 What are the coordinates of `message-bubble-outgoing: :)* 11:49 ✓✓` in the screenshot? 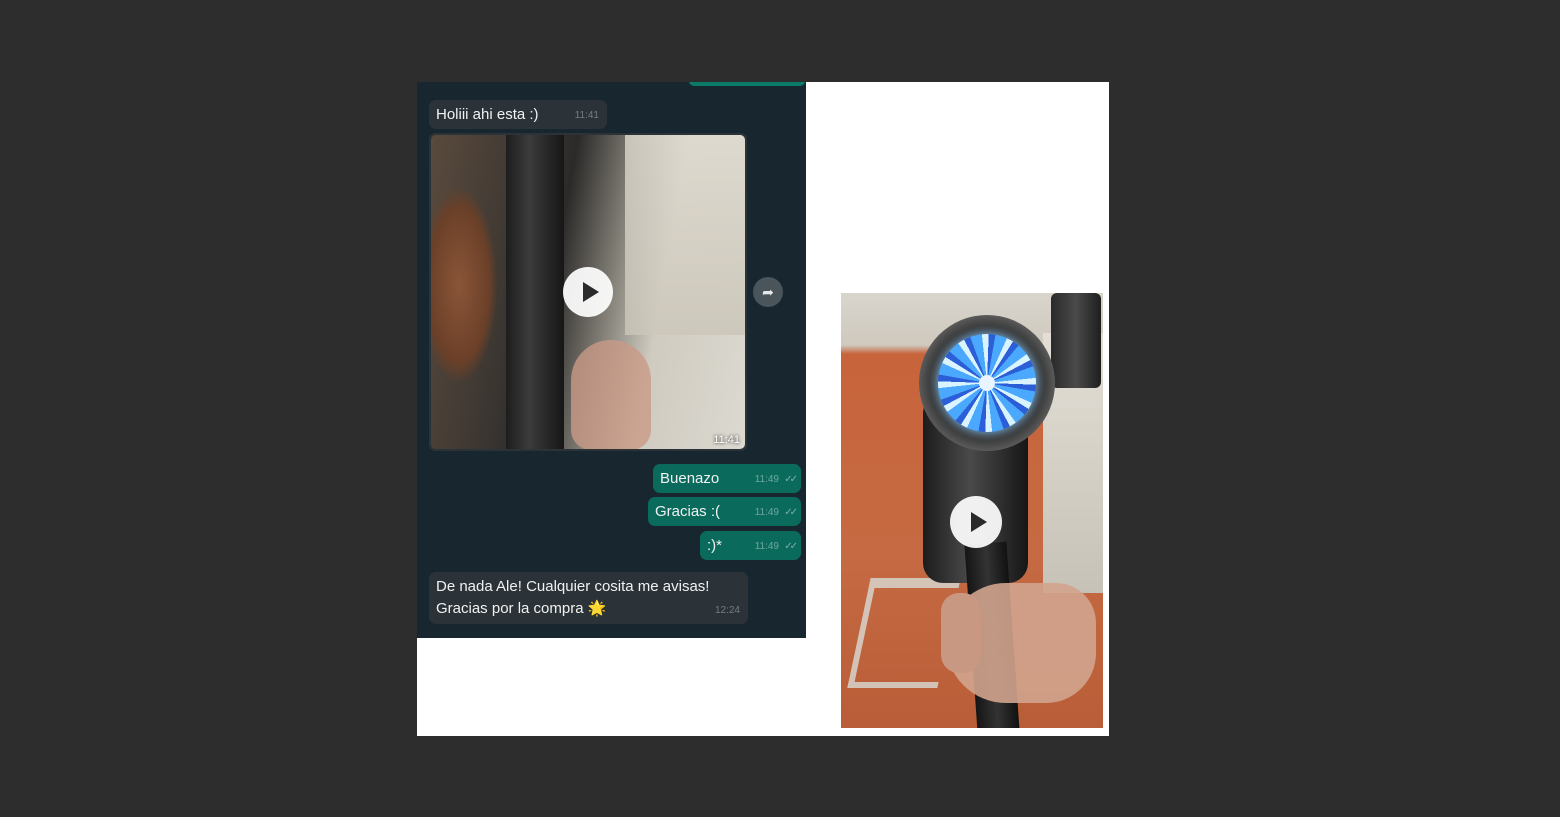 It's located at (750, 545).